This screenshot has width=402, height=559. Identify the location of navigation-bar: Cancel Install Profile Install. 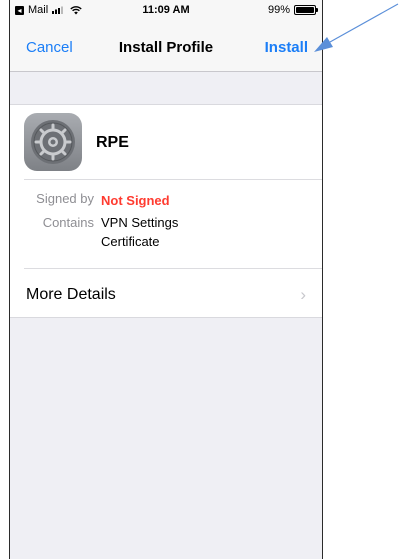
(166, 47).